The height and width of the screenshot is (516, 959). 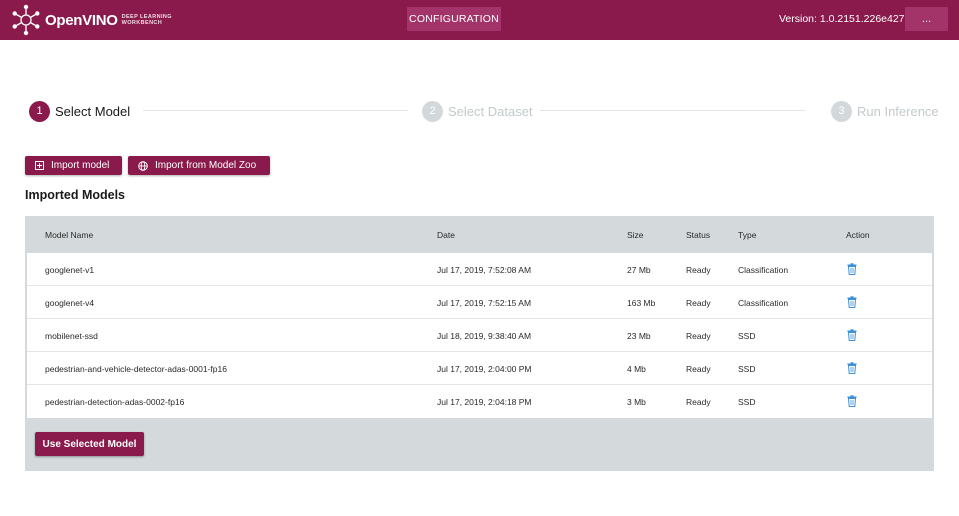 What do you see at coordinates (841, 111) in the screenshot?
I see `step-number: 3` at bounding box center [841, 111].